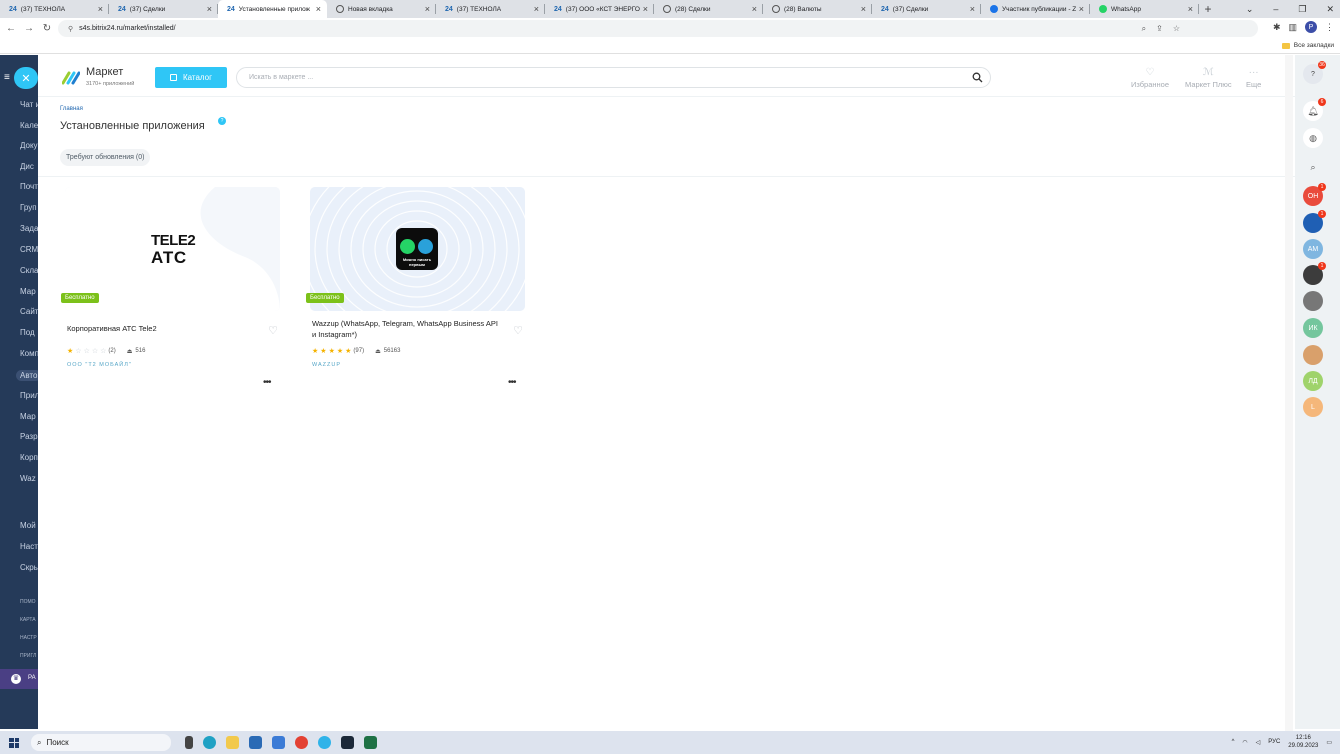 This screenshot has height=754, width=1340. Describe the element at coordinates (1144, 9) in the screenshot. I see `browser-tab: WhatsApp ×` at that location.